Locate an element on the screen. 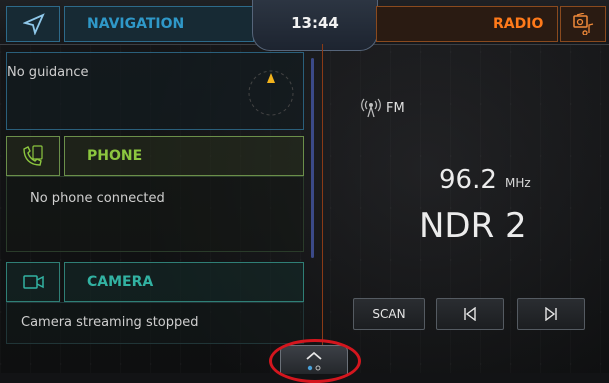  phone-title: PHONE is located at coordinates (115, 156).